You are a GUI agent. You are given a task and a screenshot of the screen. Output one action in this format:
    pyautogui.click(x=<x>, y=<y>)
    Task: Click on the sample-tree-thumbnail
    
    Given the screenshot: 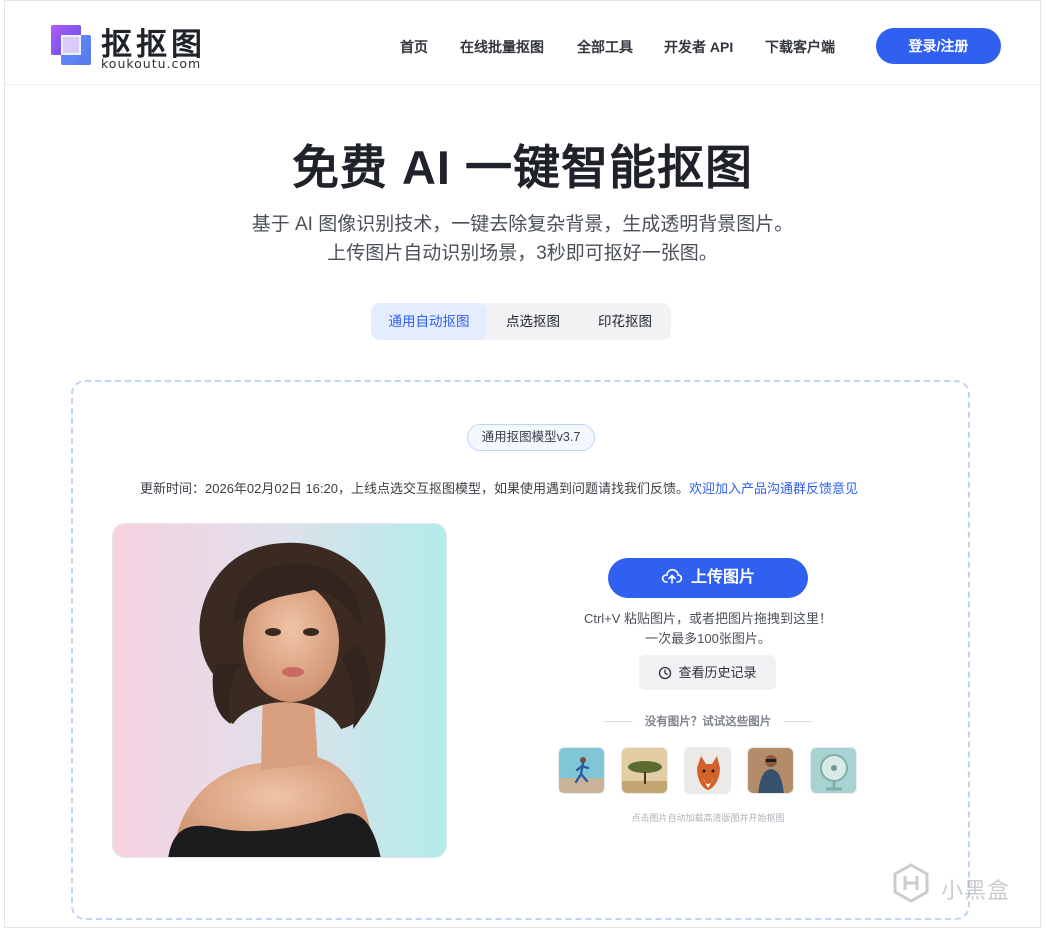 What is the action you would take?
    pyautogui.click(x=644, y=770)
    